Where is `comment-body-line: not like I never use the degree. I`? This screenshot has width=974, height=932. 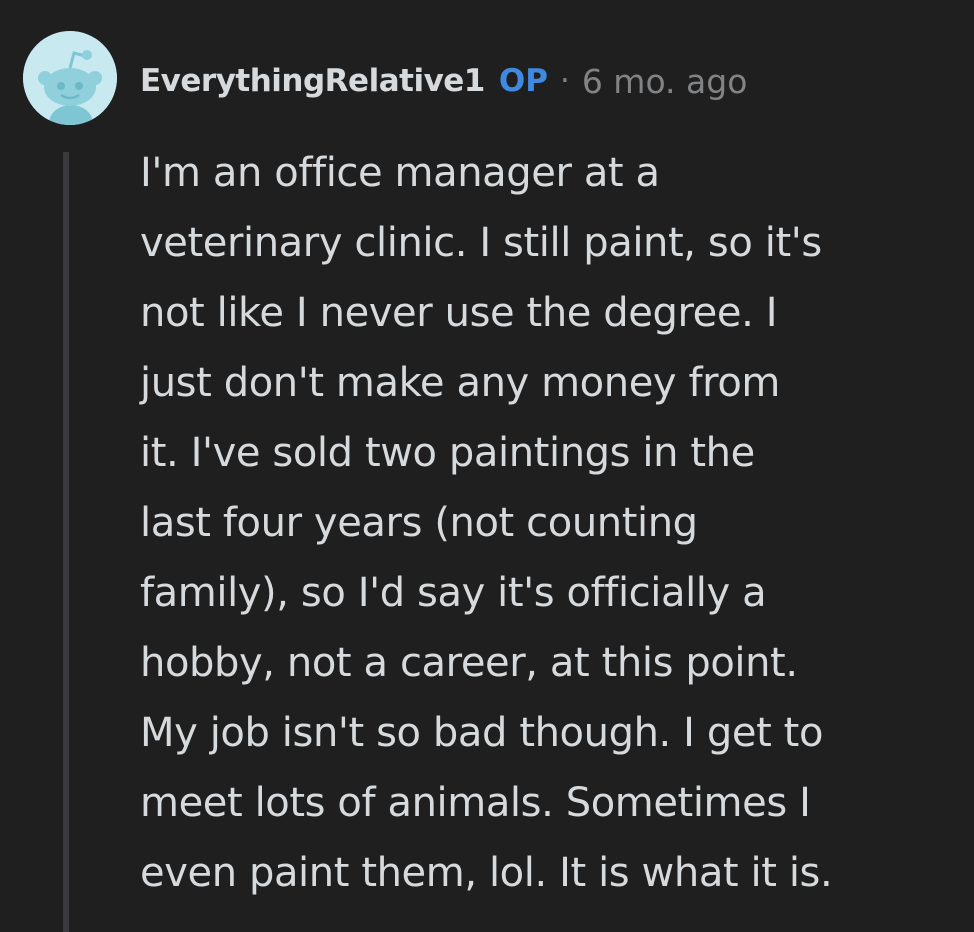
comment-body-line: not like I never use the degree. I is located at coordinates (459, 313).